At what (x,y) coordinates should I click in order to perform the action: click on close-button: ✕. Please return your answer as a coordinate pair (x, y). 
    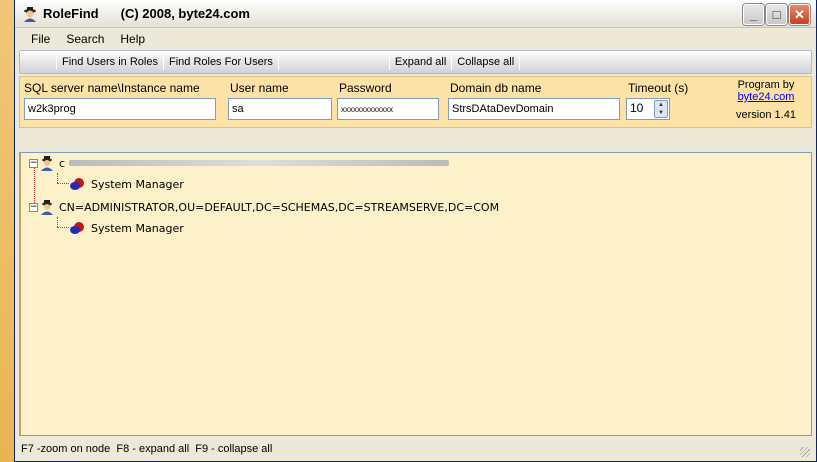
    Looking at the image, I should click on (799, 14).